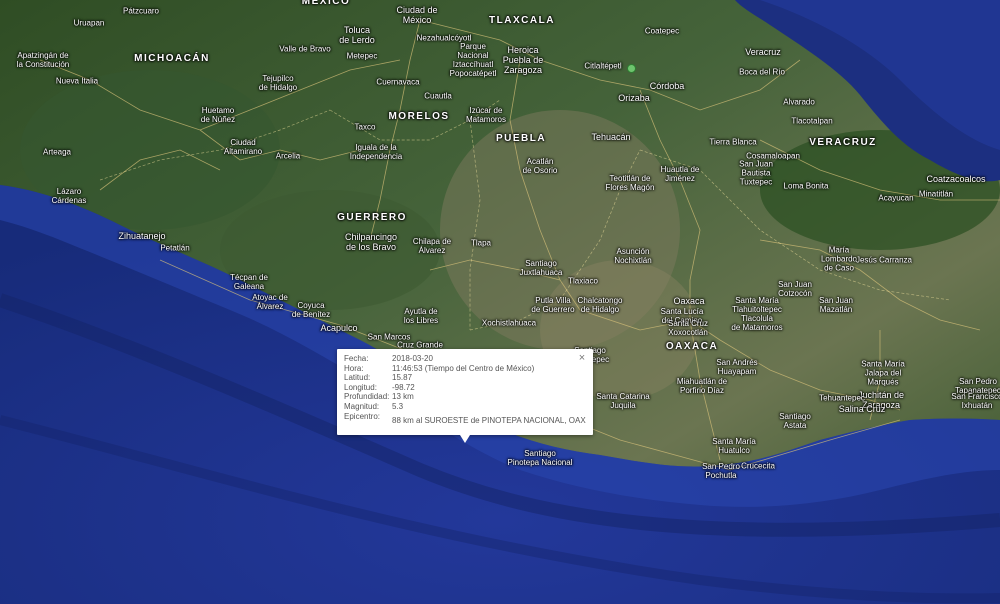 The width and height of the screenshot is (1000, 604). Describe the element at coordinates (689, 301) in the screenshot. I see `city-label: Oaxaca` at that location.